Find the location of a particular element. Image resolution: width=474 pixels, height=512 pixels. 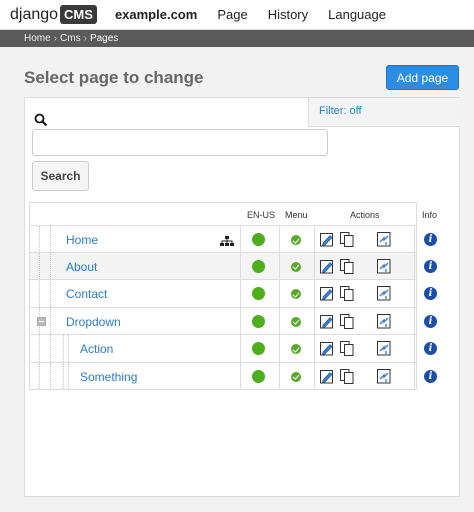

page-title-link: Home is located at coordinates (82, 240).